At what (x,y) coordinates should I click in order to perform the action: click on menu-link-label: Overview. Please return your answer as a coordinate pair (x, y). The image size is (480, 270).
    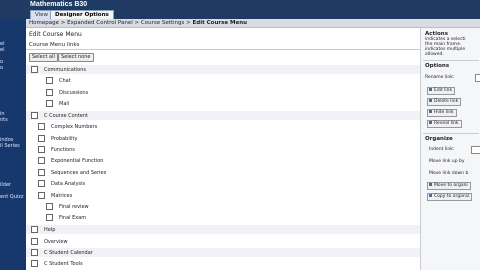
    Looking at the image, I should click on (56, 241).